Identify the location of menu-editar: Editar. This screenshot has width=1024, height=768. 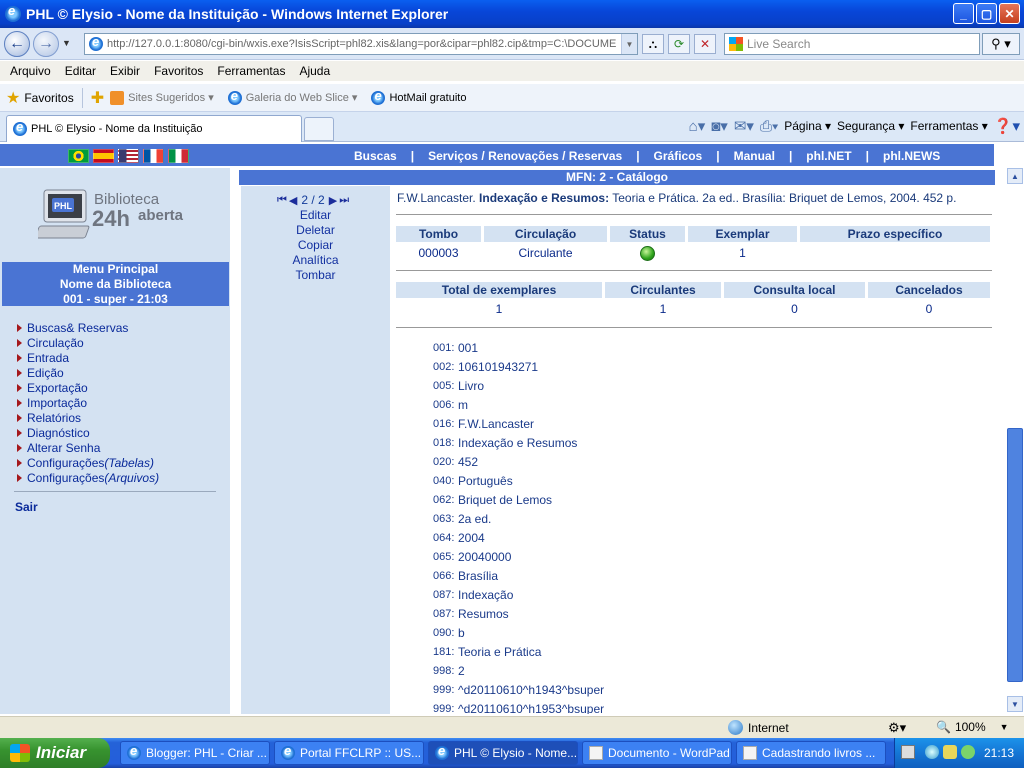
(80, 71).